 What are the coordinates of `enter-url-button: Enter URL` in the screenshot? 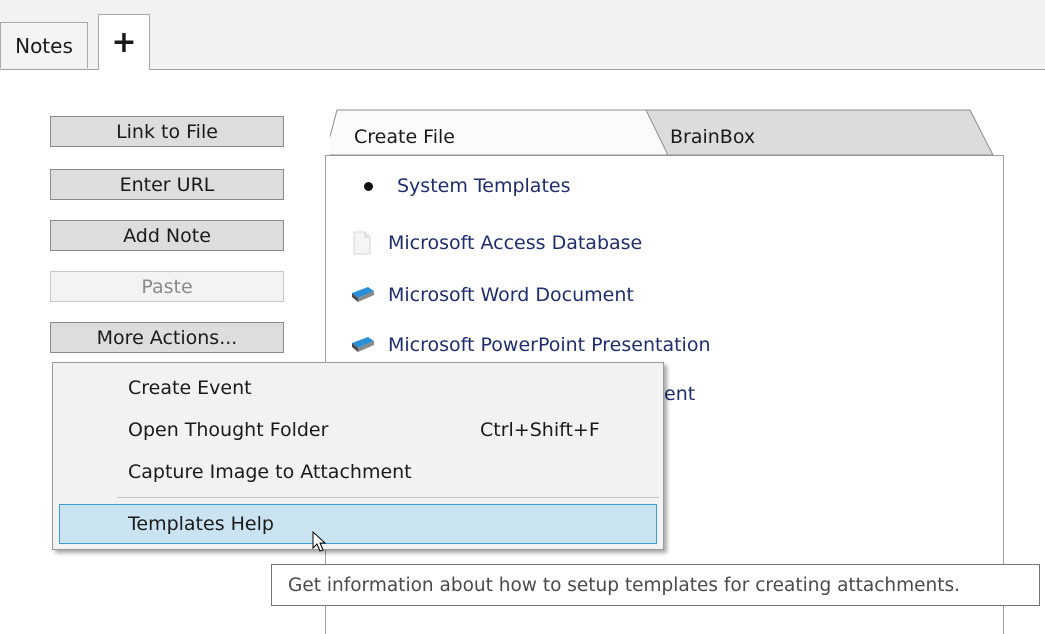 It's located at (167, 184).